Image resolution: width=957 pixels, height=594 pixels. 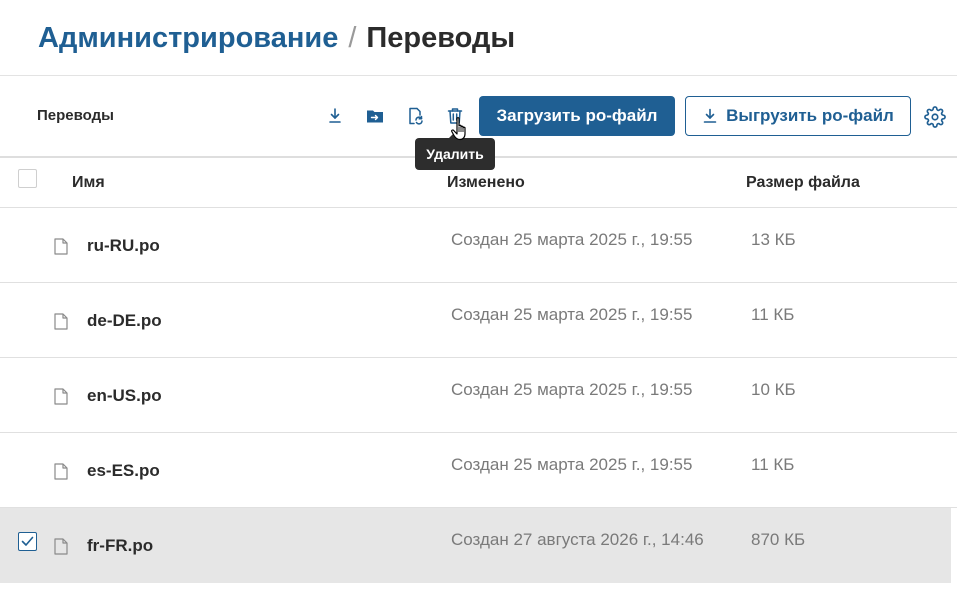 I want to click on gear-icon, so click(x=935, y=117).